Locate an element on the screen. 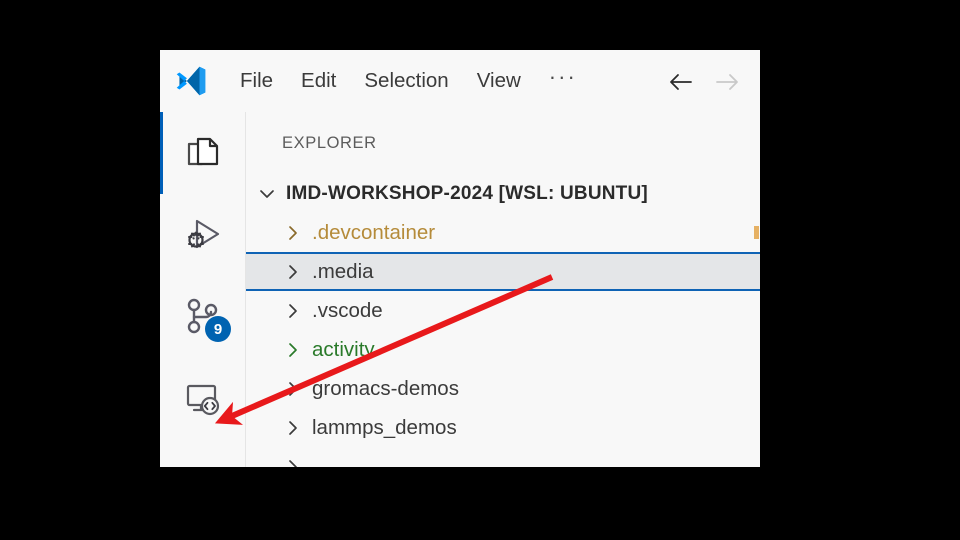  tree-item-label: .devcontainer is located at coordinates (374, 232).